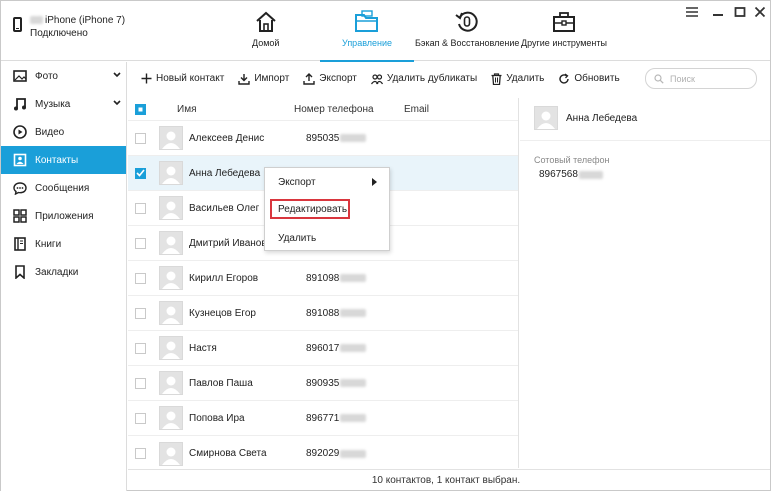  I want to click on context-menu-edit: Редактировать, so click(310, 209).